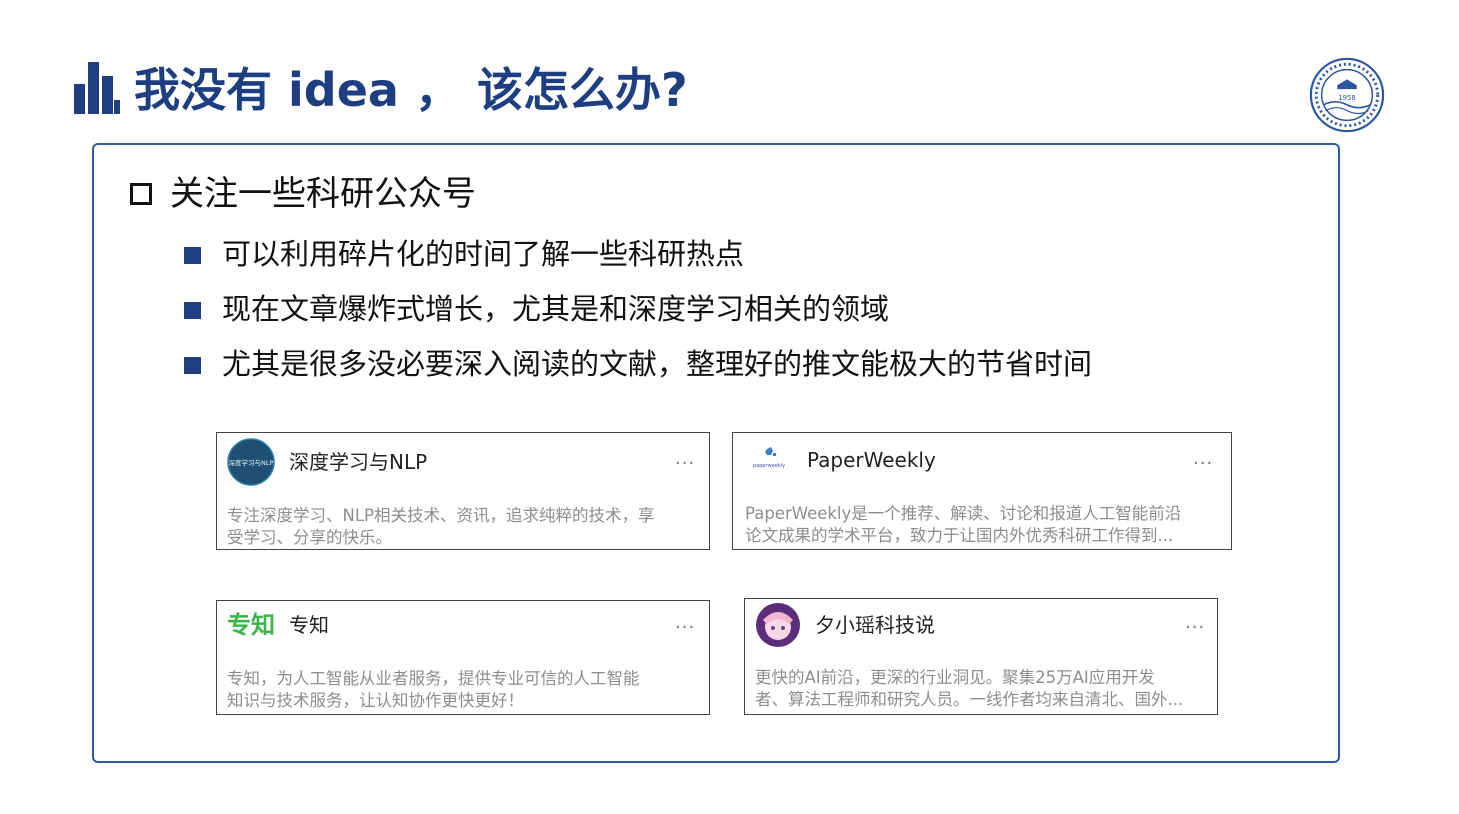 The height and width of the screenshot is (814, 1459). What do you see at coordinates (141, 194) in the screenshot?
I see `hollow-square-bullet-icon` at bounding box center [141, 194].